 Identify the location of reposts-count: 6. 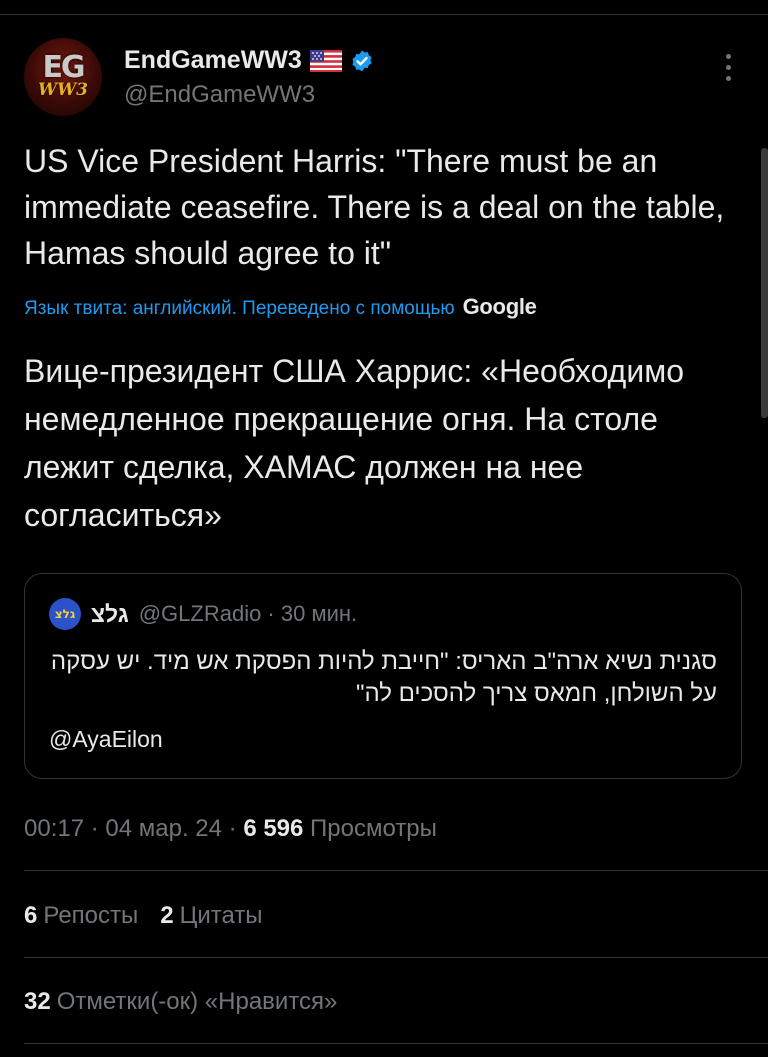
(31, 915).